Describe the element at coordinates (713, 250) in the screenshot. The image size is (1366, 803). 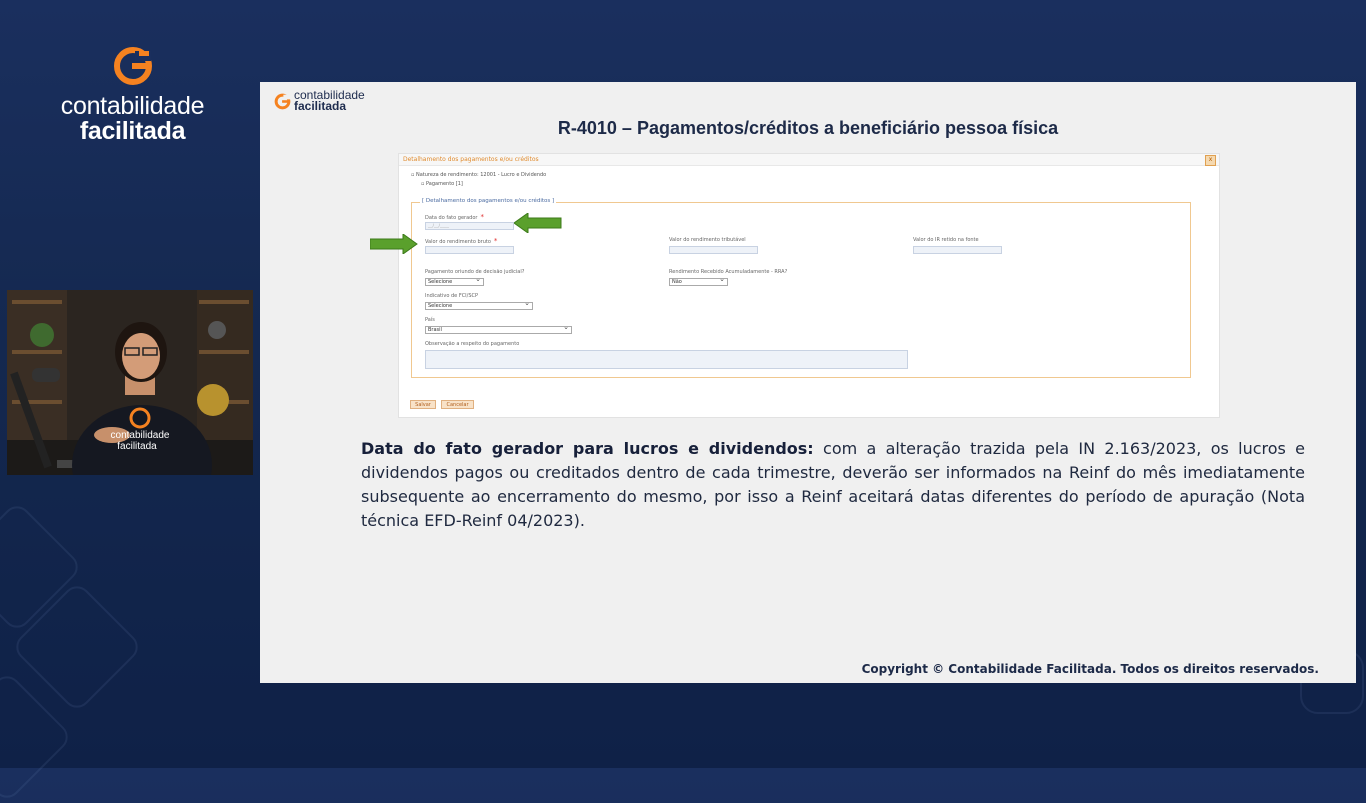
I see `valor-rendimento-tributavel-input` at that location.